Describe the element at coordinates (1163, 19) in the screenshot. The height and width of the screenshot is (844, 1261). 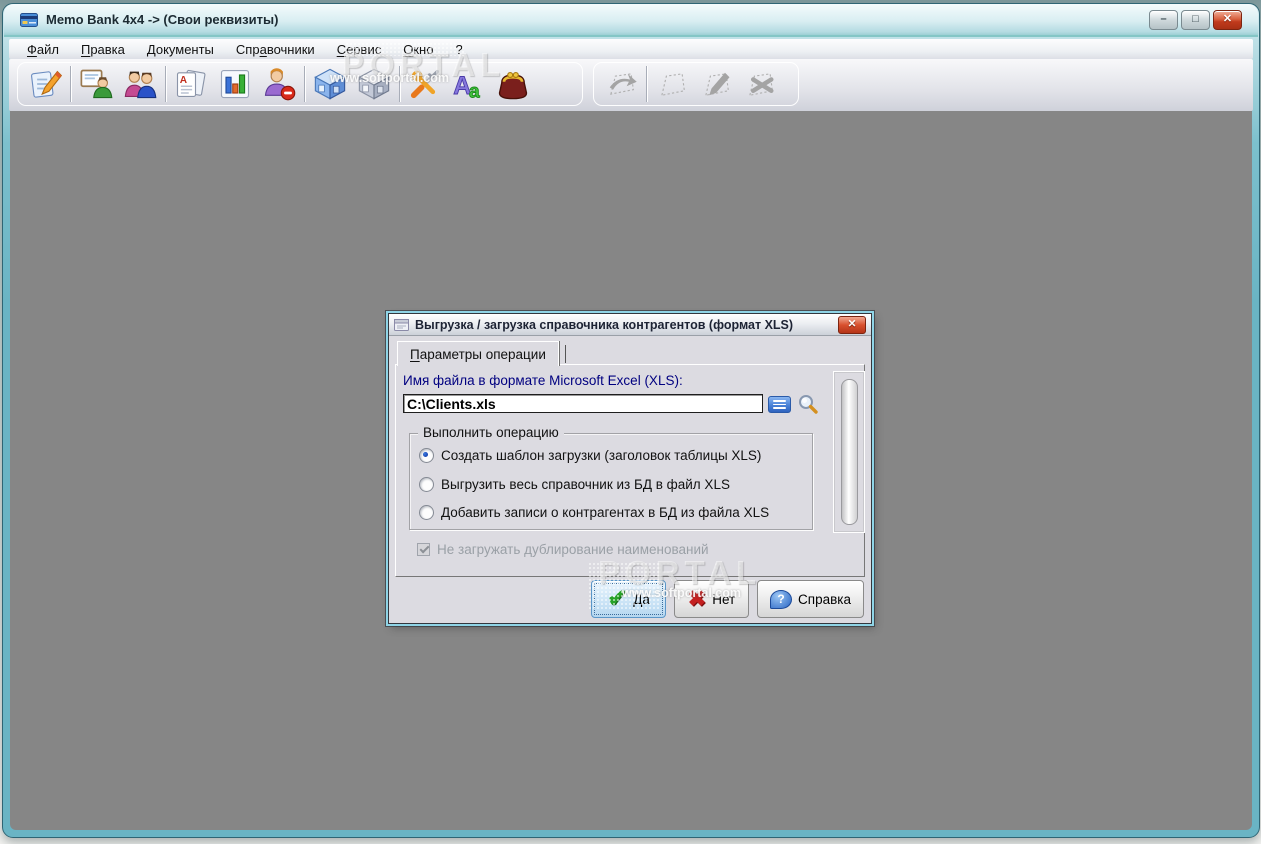
I see `minimize-button: –` at that location.